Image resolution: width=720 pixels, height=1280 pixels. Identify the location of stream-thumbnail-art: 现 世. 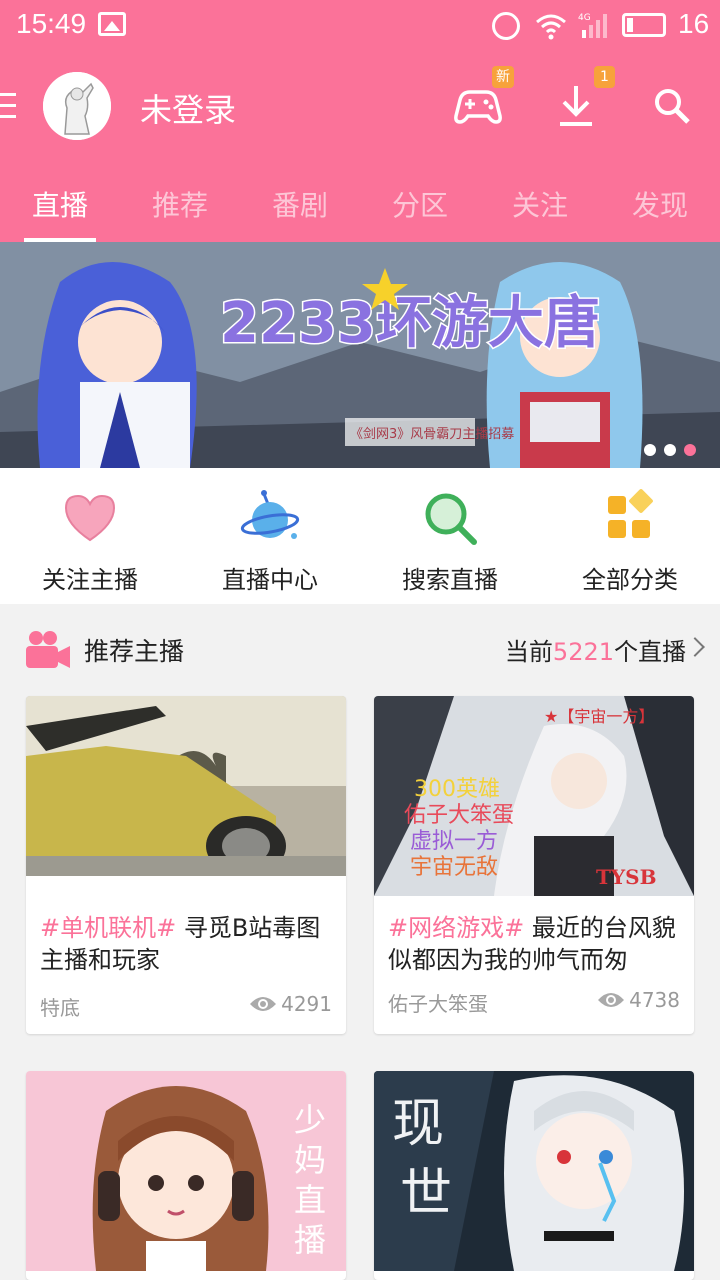
(534, 1171).